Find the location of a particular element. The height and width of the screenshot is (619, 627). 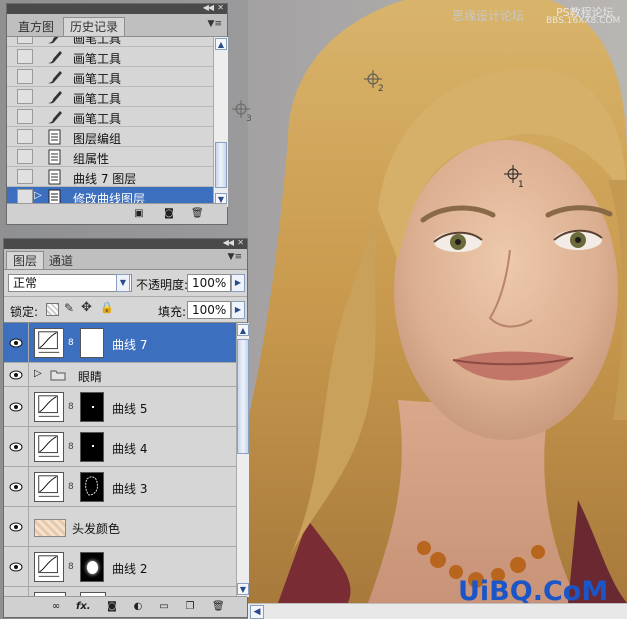

brush-icon is located at coordinates (55, 77).